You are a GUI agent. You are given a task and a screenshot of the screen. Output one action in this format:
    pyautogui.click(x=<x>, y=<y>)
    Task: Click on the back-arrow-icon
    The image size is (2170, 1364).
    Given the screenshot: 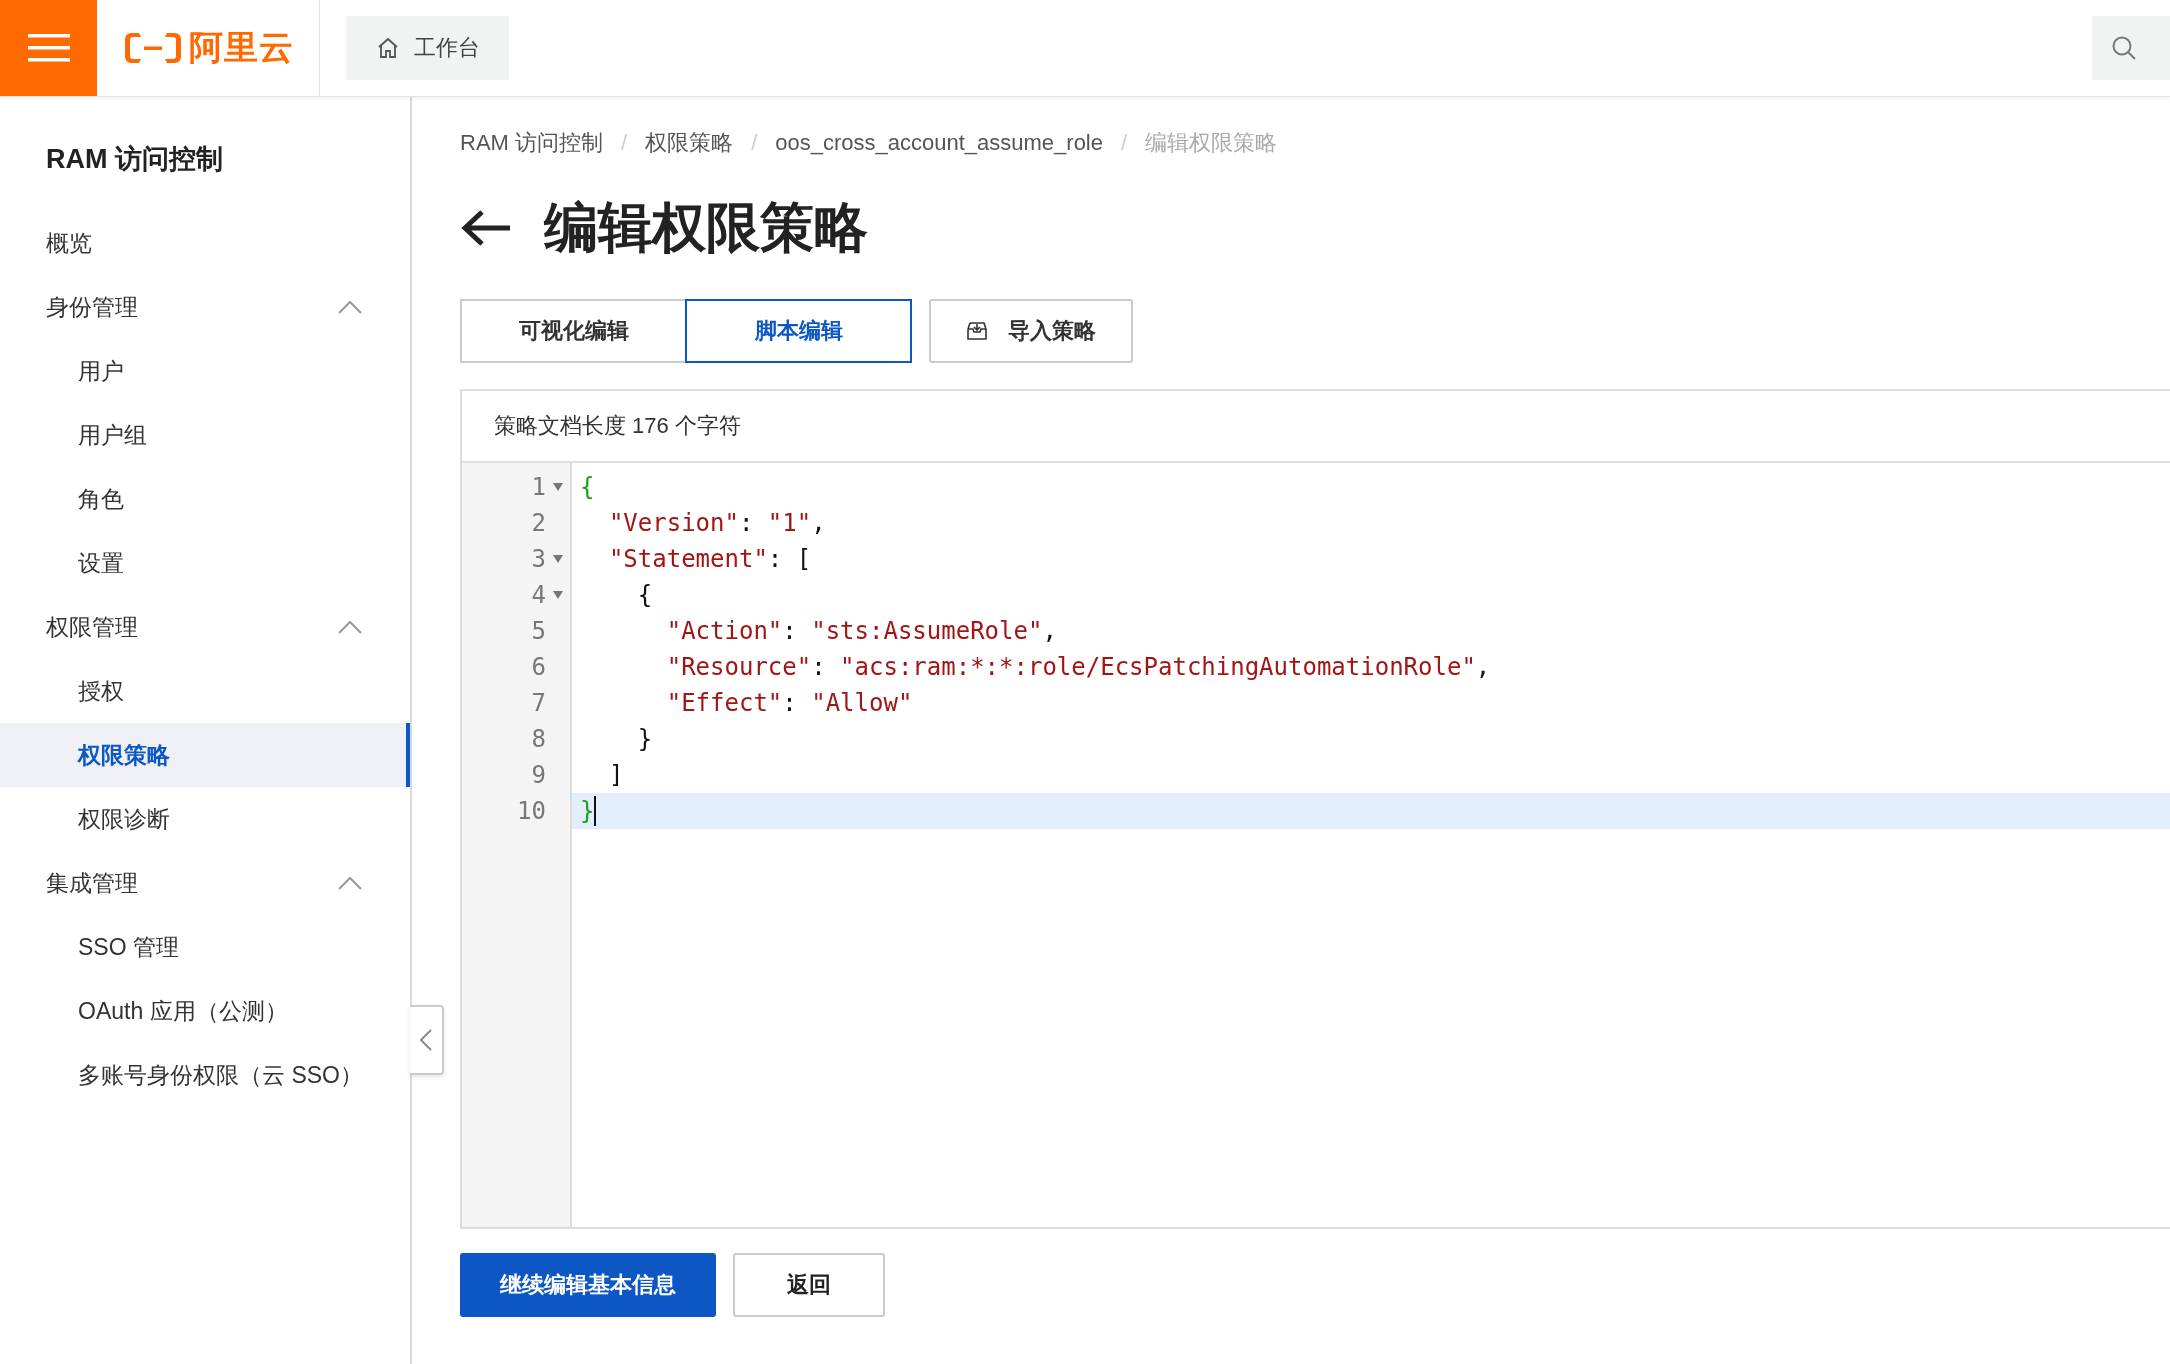 What is the action you would take?
    pyautogui.click(x=486, y=228)
    